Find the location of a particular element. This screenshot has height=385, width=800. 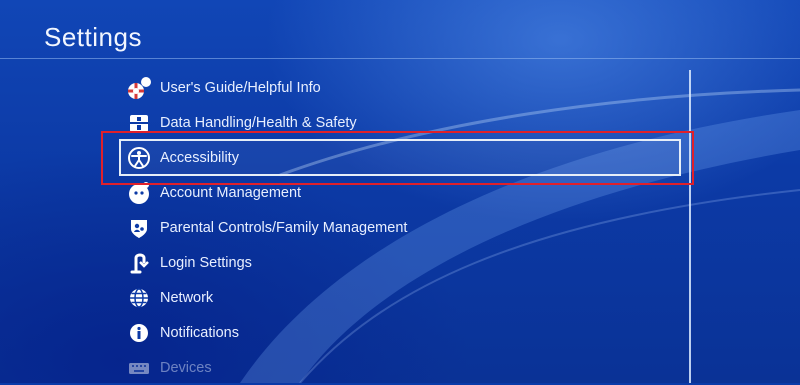

globe-icon is located at coordinates (139, 298).